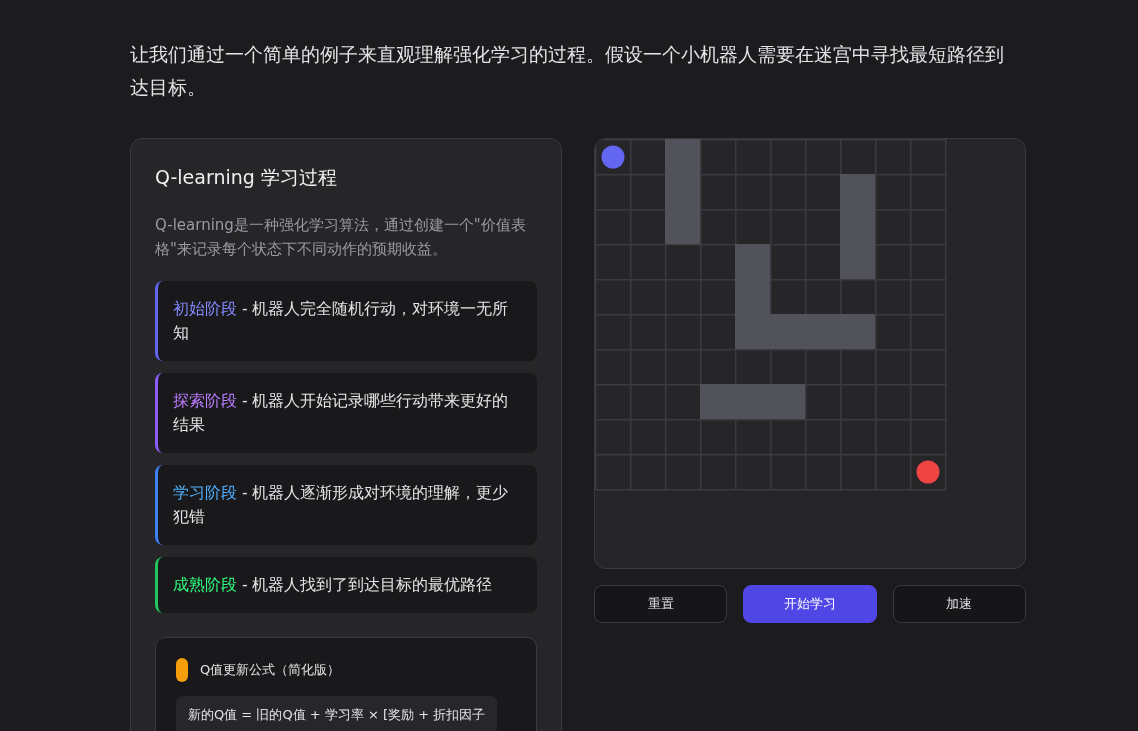 This screenshot has width=1138, height=731. Describe the element at coordinates (341, 237) in the screenshot. I see `description-text: Q-learning是一种强化学习算法，通过创建一个"价值表格"来记录每个状态下不同动作的预期收益。` at that location.